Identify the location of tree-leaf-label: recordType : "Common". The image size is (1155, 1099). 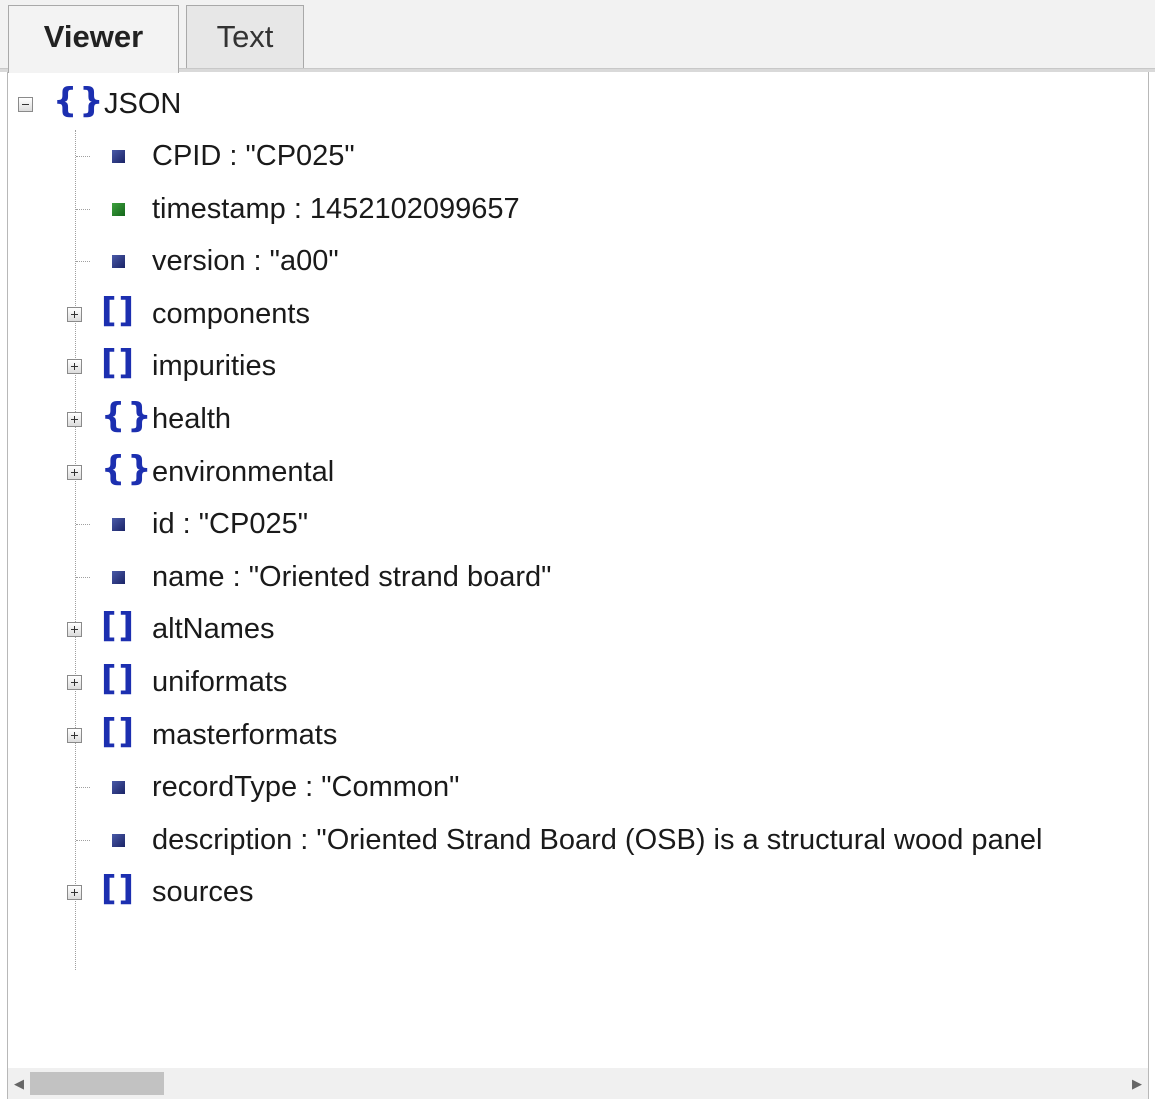
(306, 787).